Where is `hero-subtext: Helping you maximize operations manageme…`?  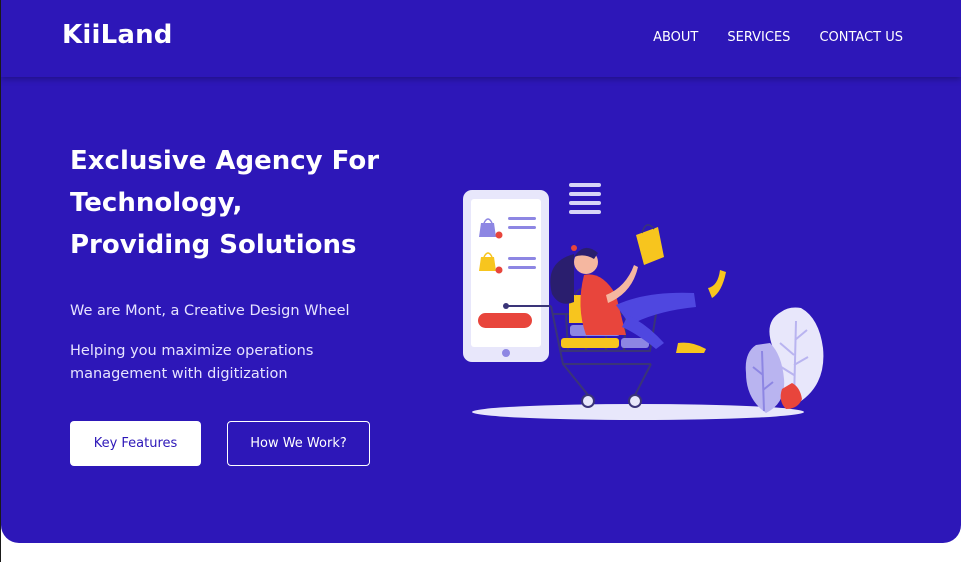 hero-subtext: Helping you maximize operations manageme… is located at coordinates (192, 362).